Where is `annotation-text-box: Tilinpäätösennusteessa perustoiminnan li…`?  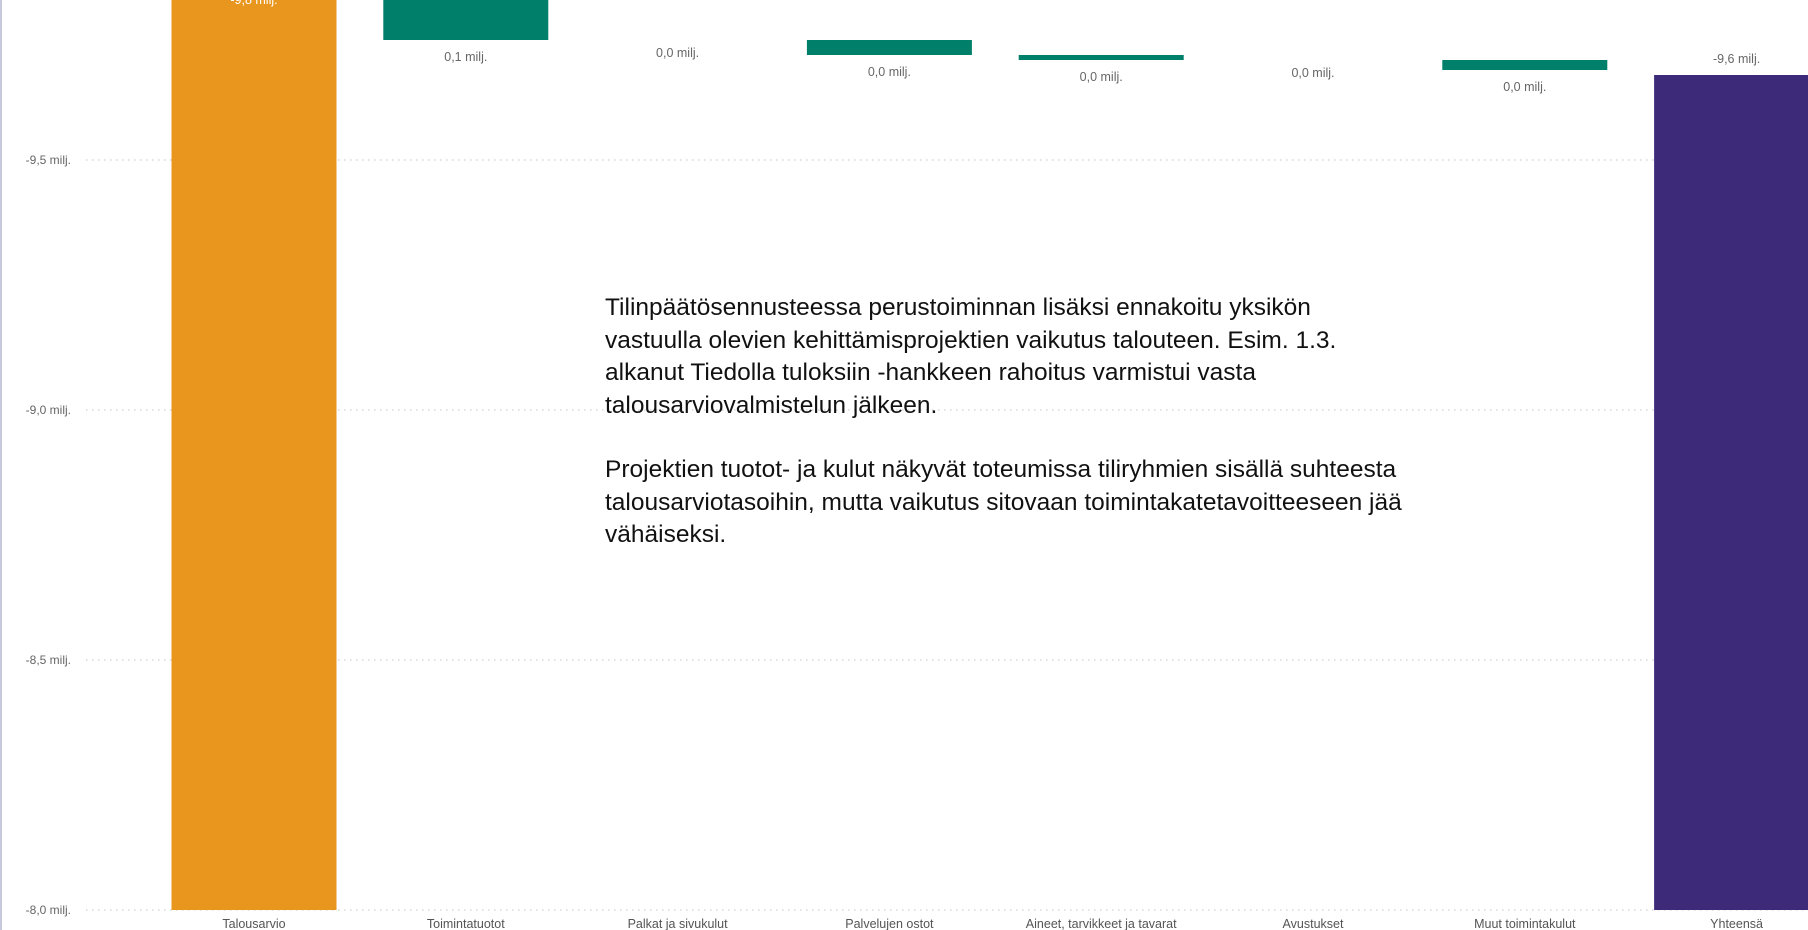
annotation-text-box: Tilinpäätösennusteessa perustoiminnan li… is located at coordinates (1005, 422).